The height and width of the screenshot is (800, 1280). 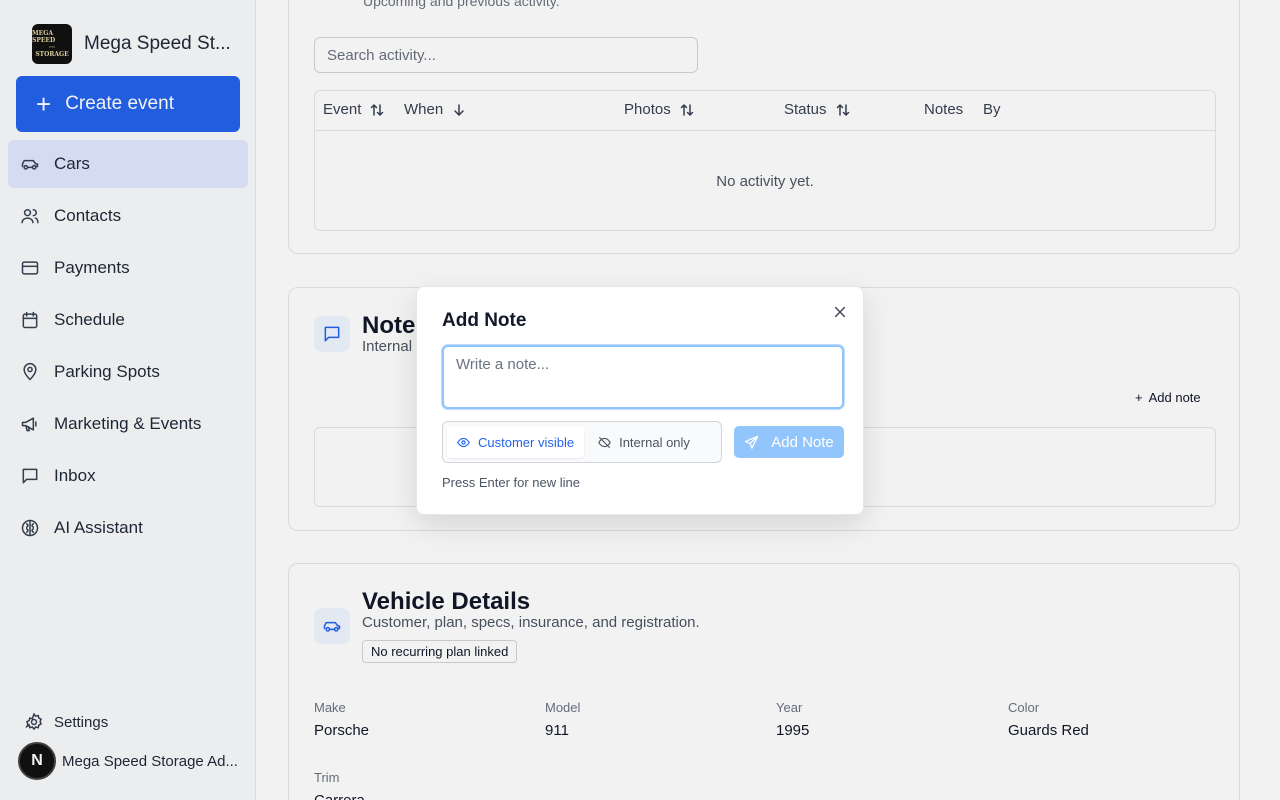 What do you see at coordinates (802, 442) in the screenshot?
I see `add-note-button-label: Add Note` at bounding box center [802, 442].